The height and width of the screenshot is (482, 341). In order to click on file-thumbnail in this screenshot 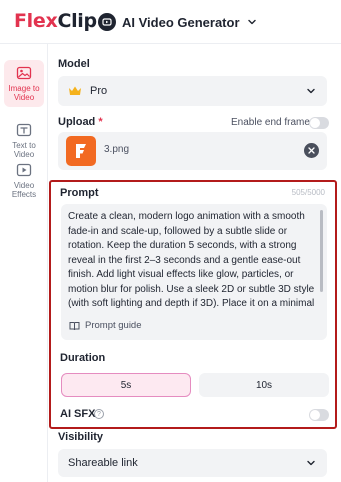, I will do `click(81, 151)`.